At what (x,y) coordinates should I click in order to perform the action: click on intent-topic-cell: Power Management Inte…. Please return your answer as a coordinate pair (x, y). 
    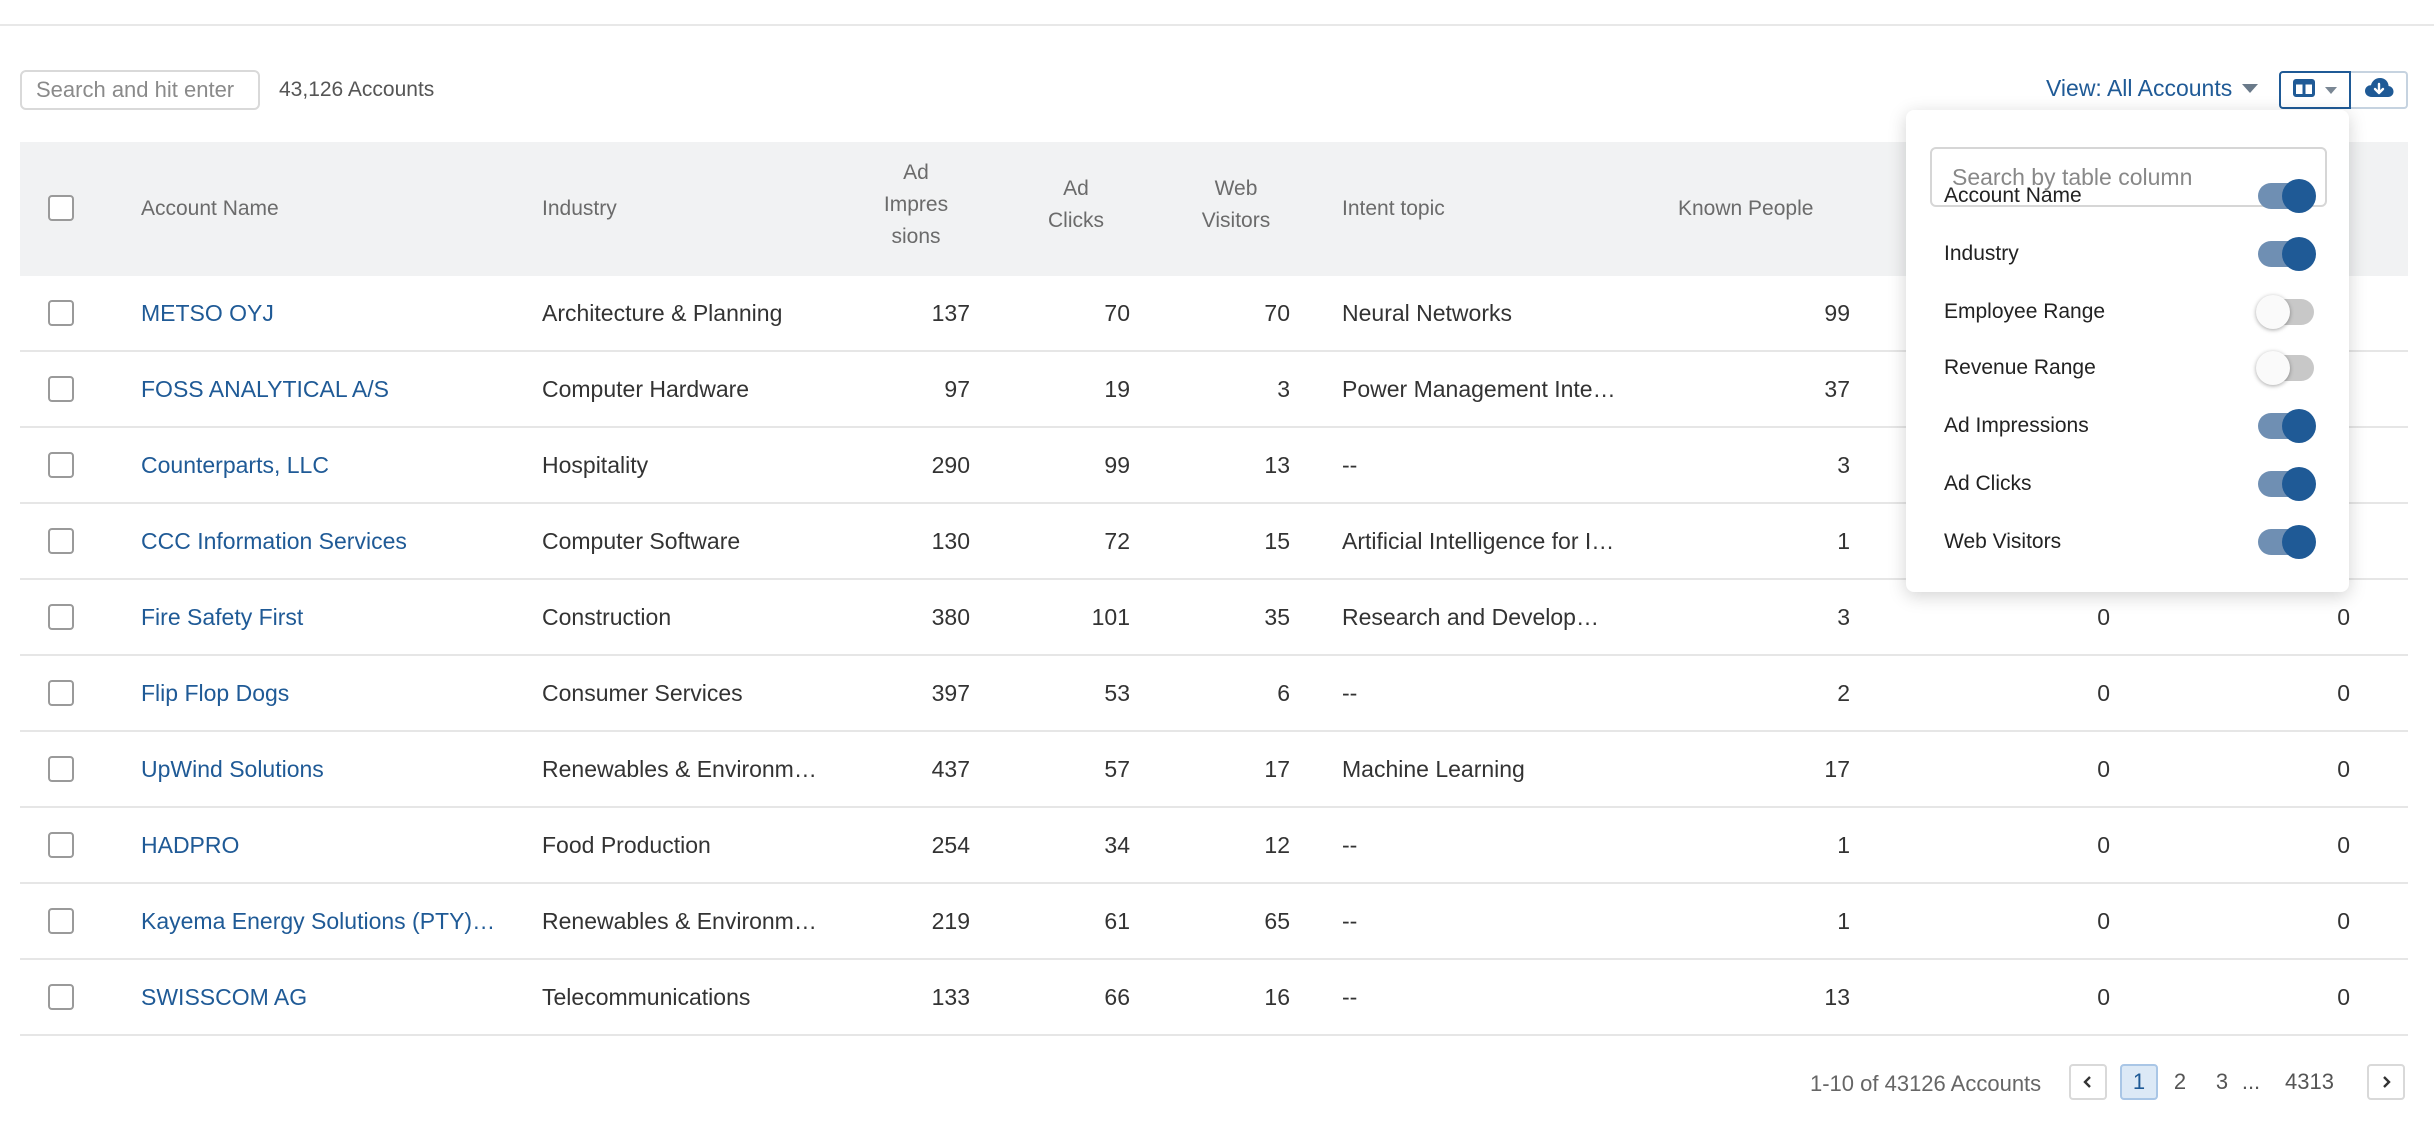
    Looking at the image, I should click on (1479, 389).